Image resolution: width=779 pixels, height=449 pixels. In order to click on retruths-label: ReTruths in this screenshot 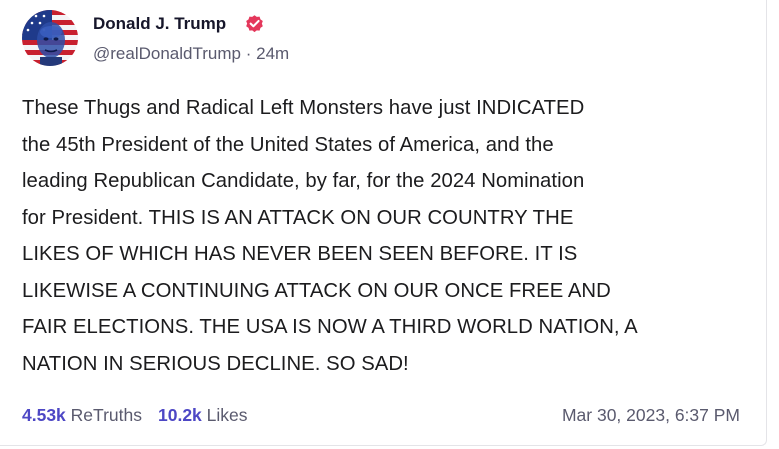, I will do `click(106, 415)`.